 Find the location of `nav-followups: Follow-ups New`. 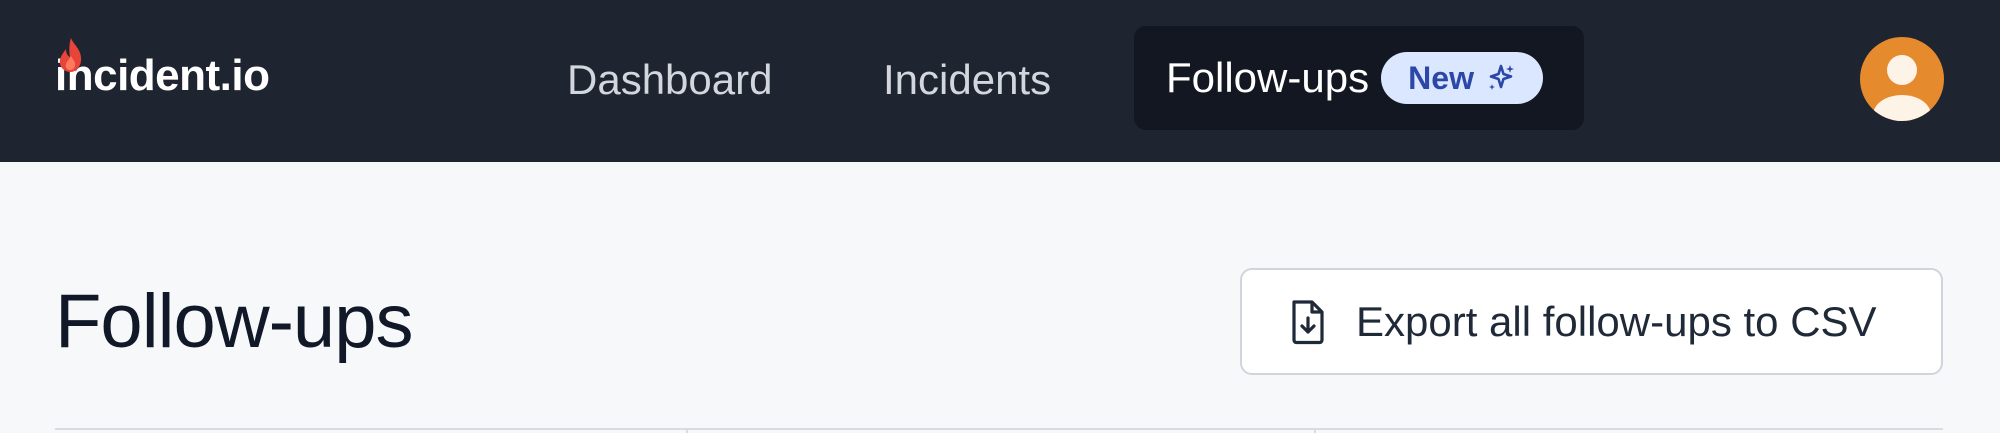

nav-followups: Follow-ups New is located at coordinates (1359, 78).